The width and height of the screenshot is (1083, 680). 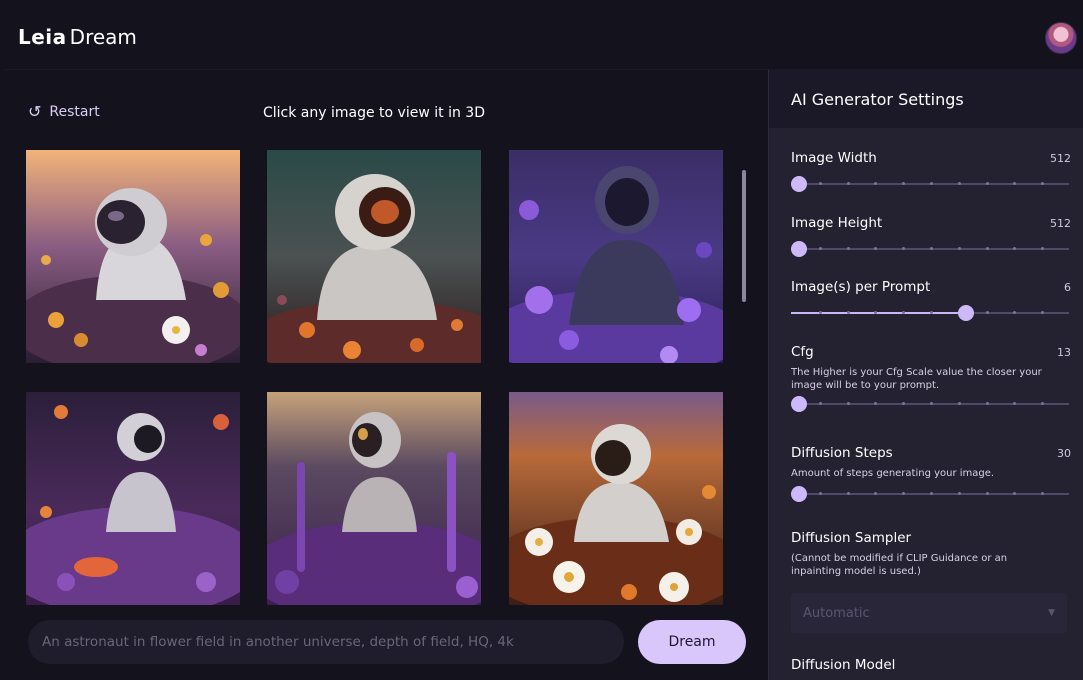 I want to click on restart-button: ↺ Restart, so click(x=64, y=111).